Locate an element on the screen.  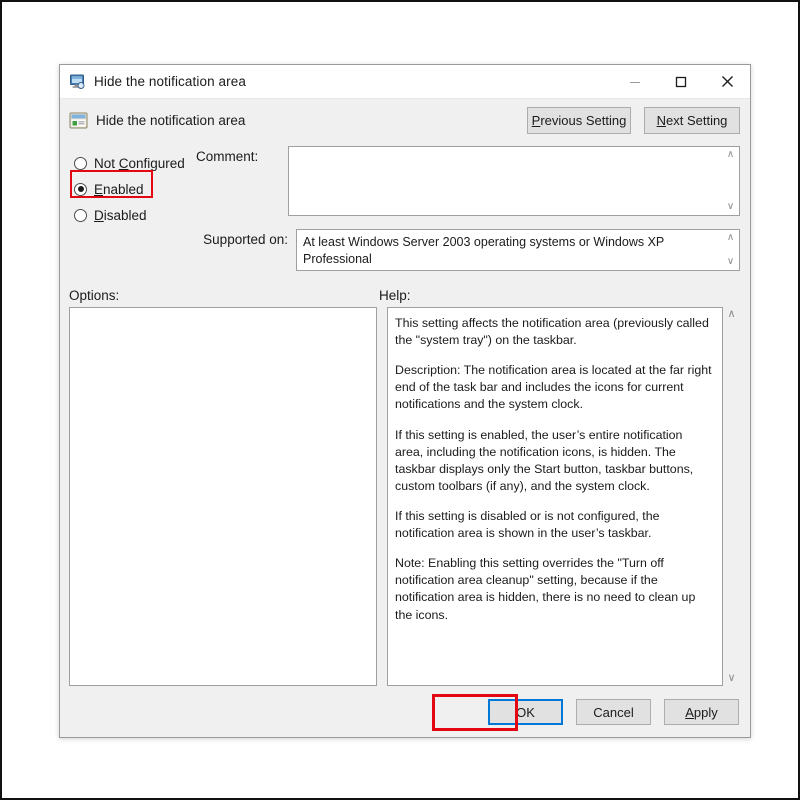
taskbar-settings-icon is located at coordinates (78, 120).